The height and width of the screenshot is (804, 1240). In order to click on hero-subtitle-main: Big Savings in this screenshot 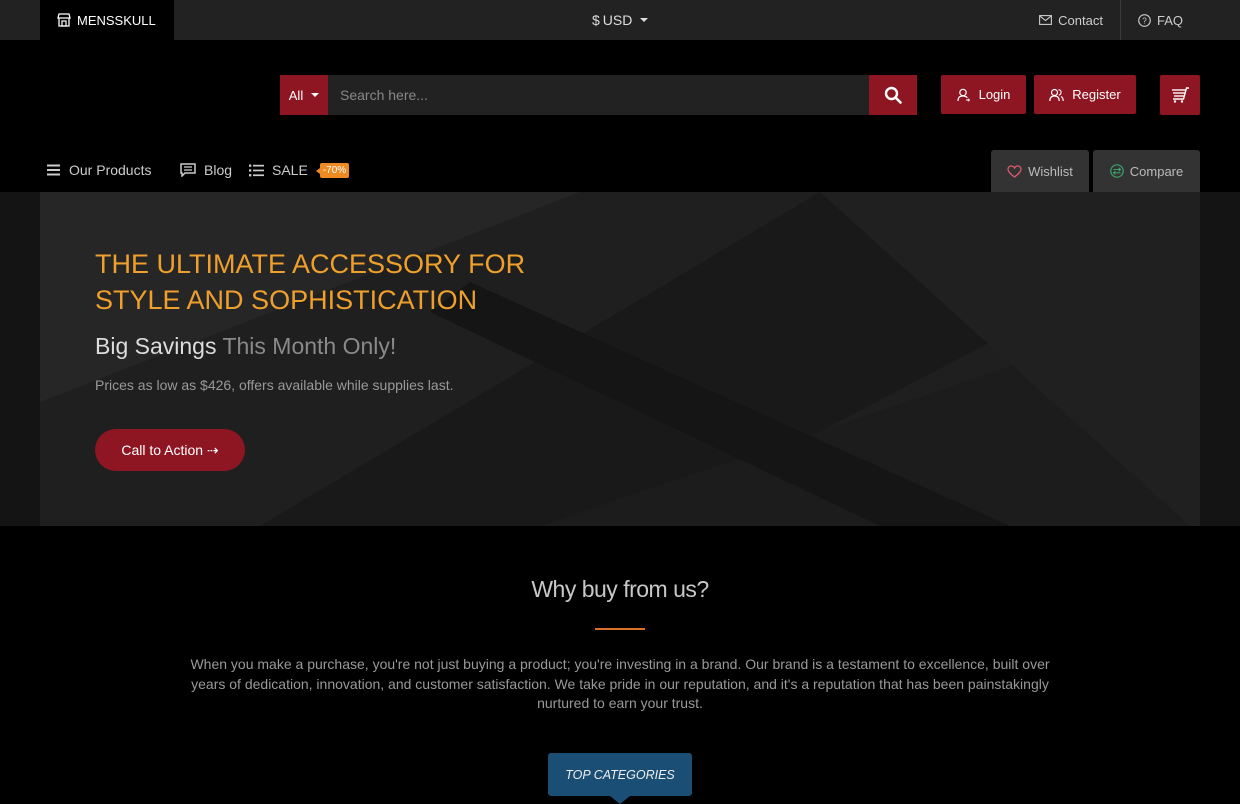, I will do `click(156, 346)`.